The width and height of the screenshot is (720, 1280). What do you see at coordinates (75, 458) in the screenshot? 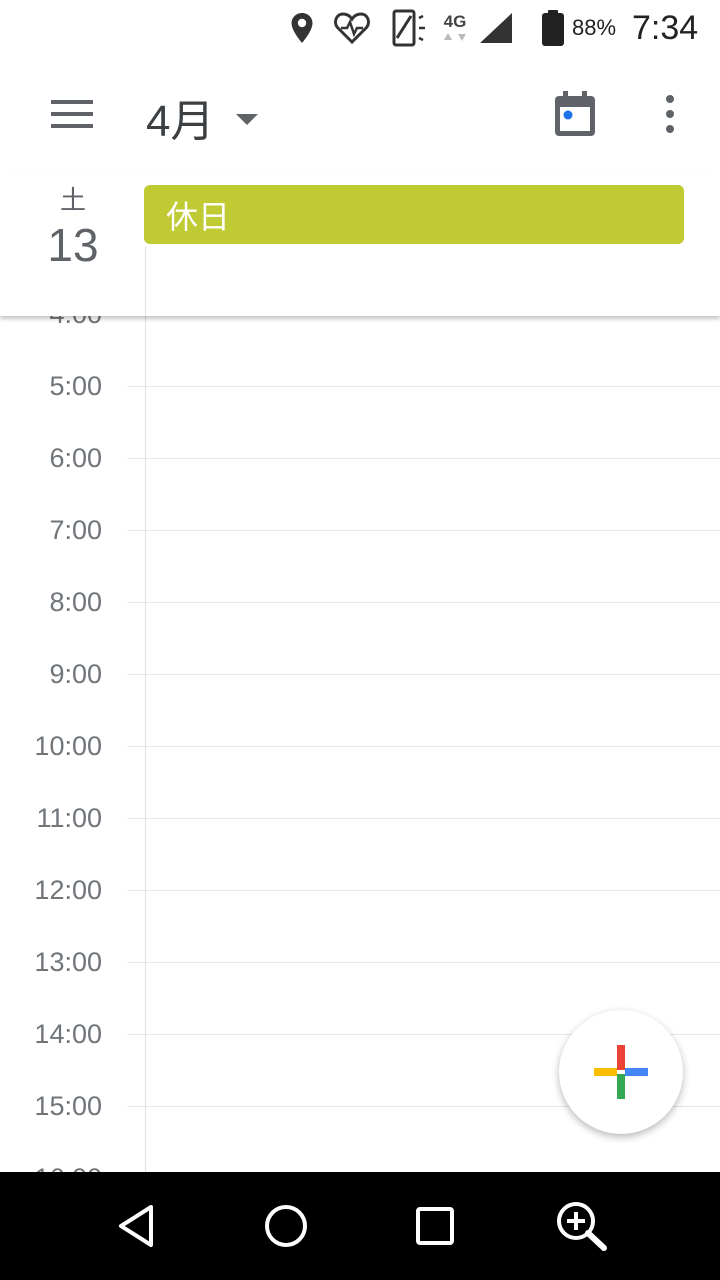
I see `hour-label: 6:00` at bounding box center [75, 458].